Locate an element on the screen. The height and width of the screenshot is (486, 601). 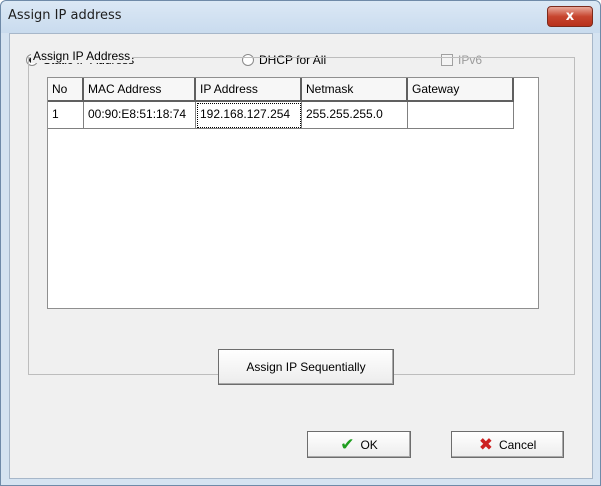
assign-ip-sequentially-button: Assign IP Sequentially is located at coordinates (306, 367).